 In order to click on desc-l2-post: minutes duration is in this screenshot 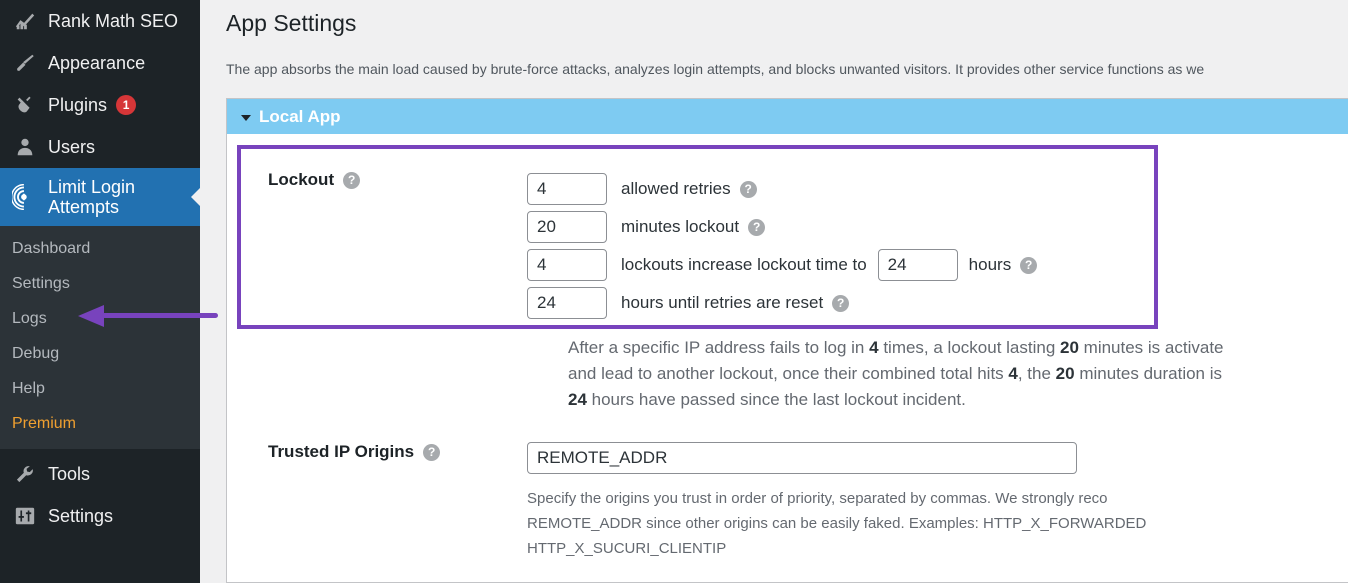, I will do `click(1148, 373)`.